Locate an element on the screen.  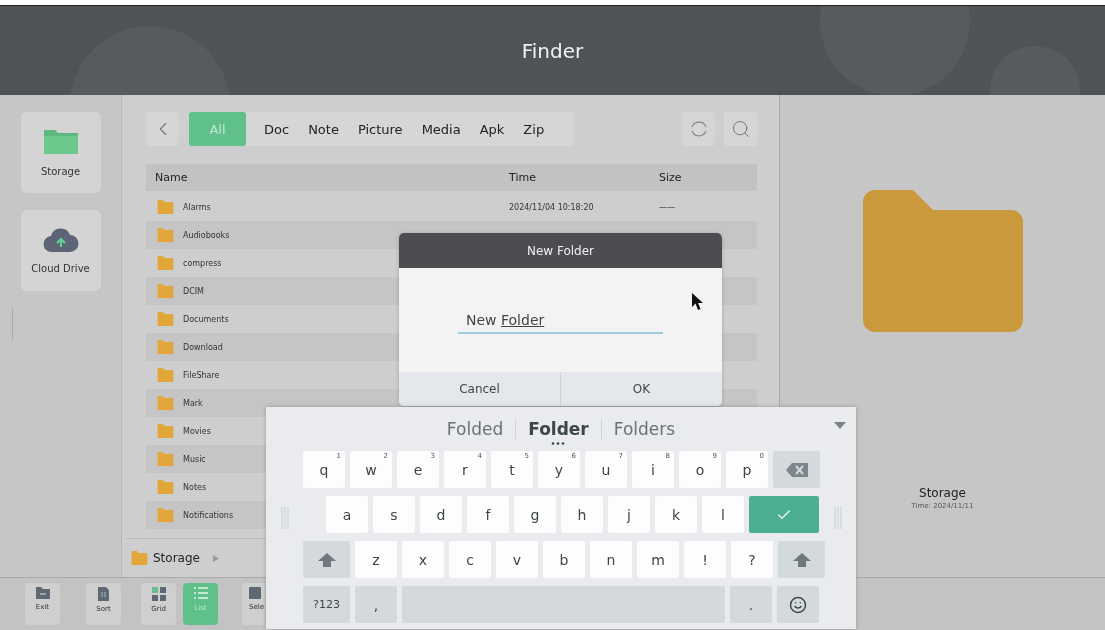
column-header: Name is located at coordinates (171, 177).